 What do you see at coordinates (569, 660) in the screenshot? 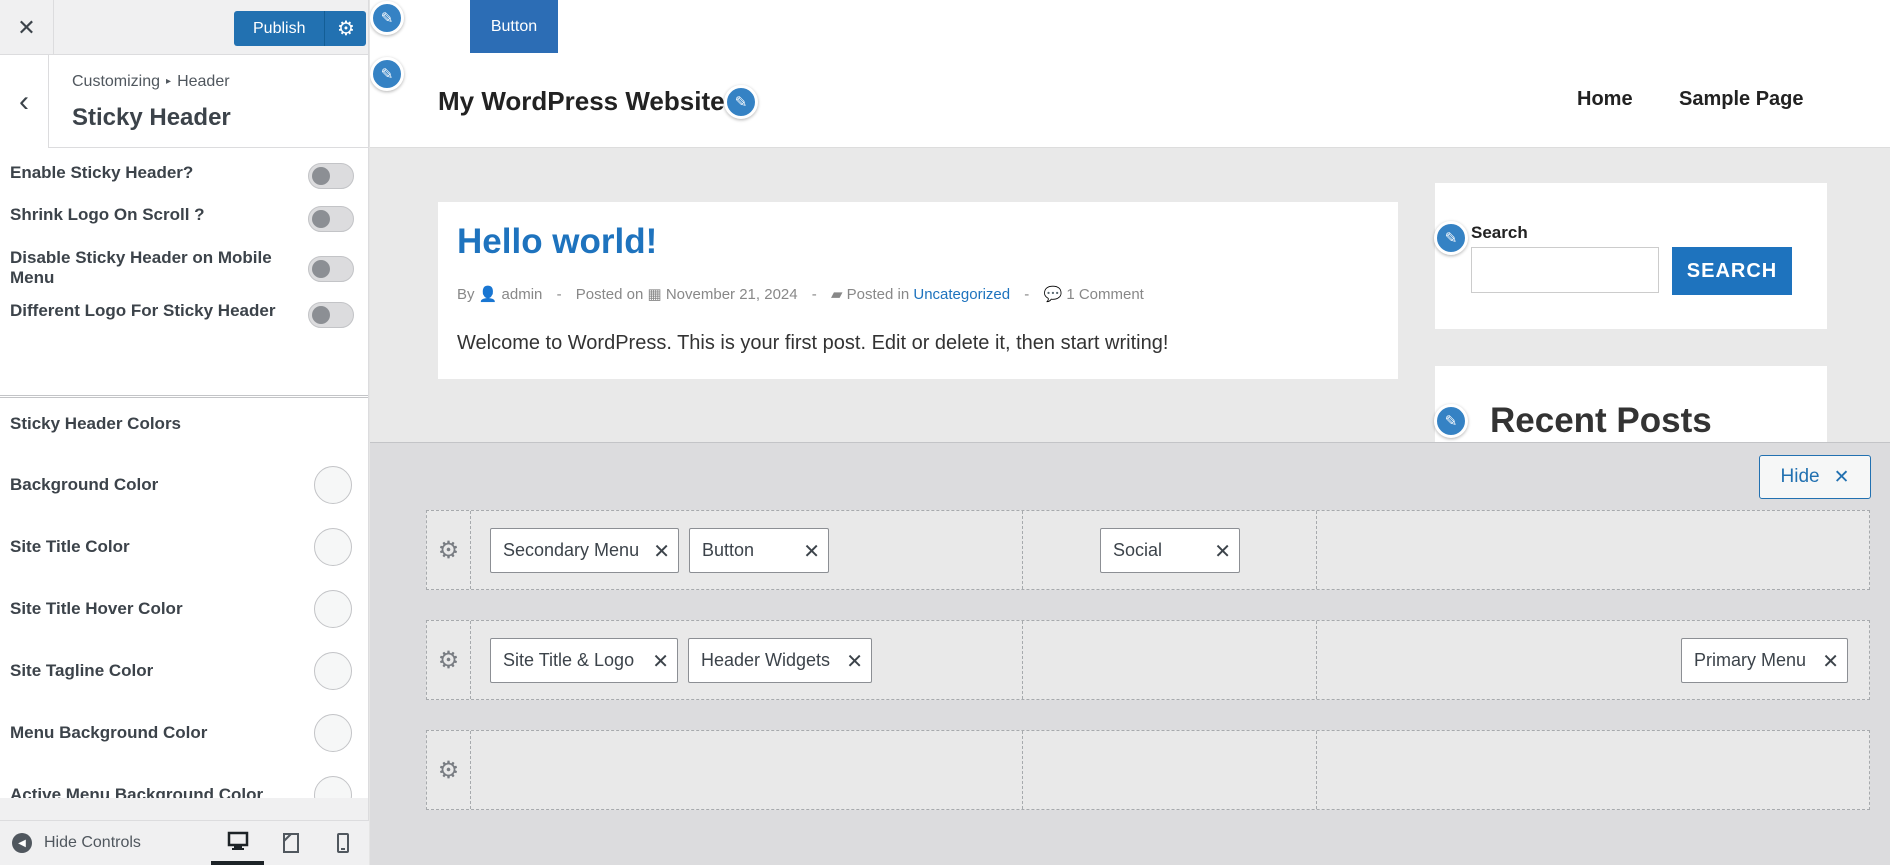
I see `builder-item-label: Site Title & Logo` at bounding box center [569, 660].